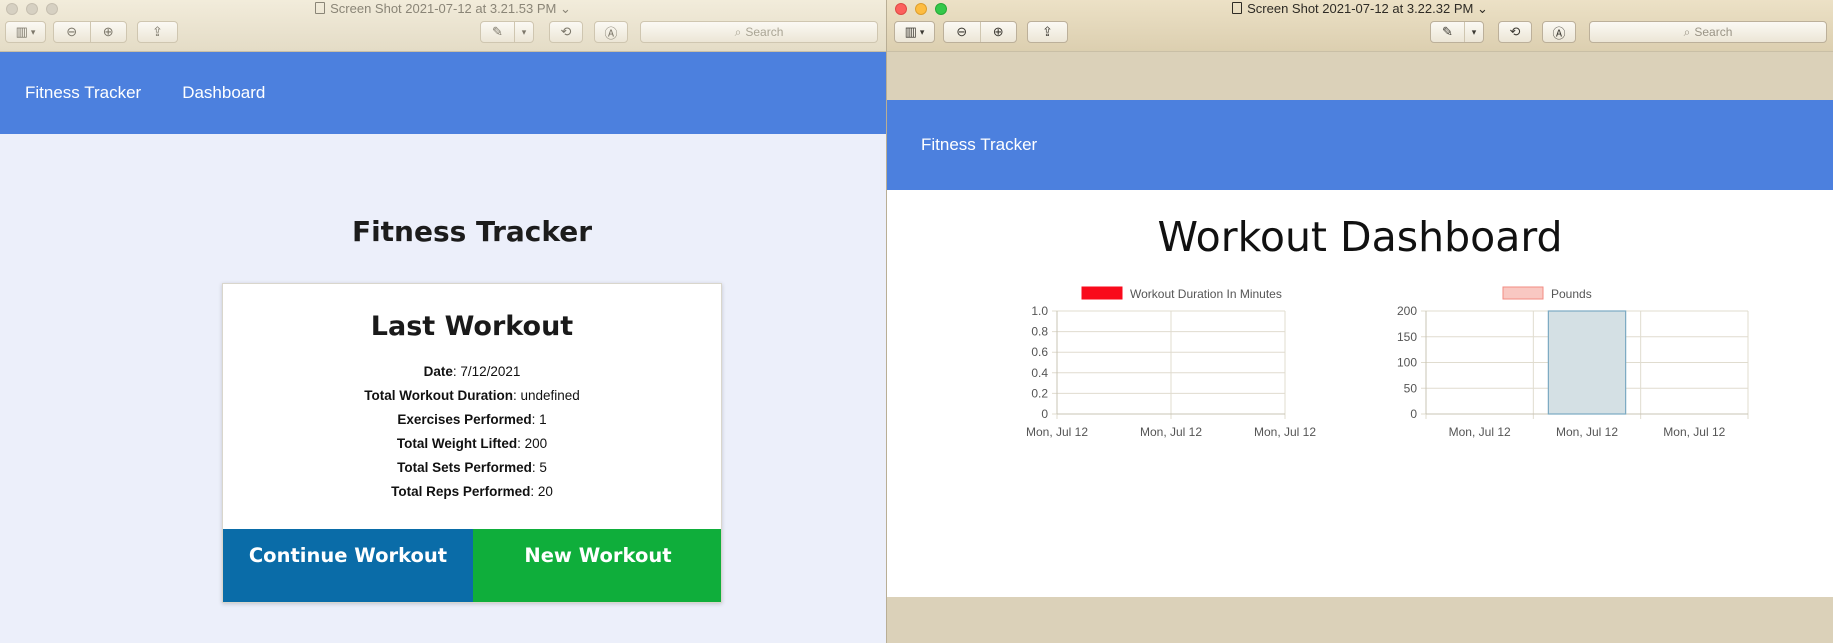  I want to click on y-tick-label: 0.8, so click(1039, 332).